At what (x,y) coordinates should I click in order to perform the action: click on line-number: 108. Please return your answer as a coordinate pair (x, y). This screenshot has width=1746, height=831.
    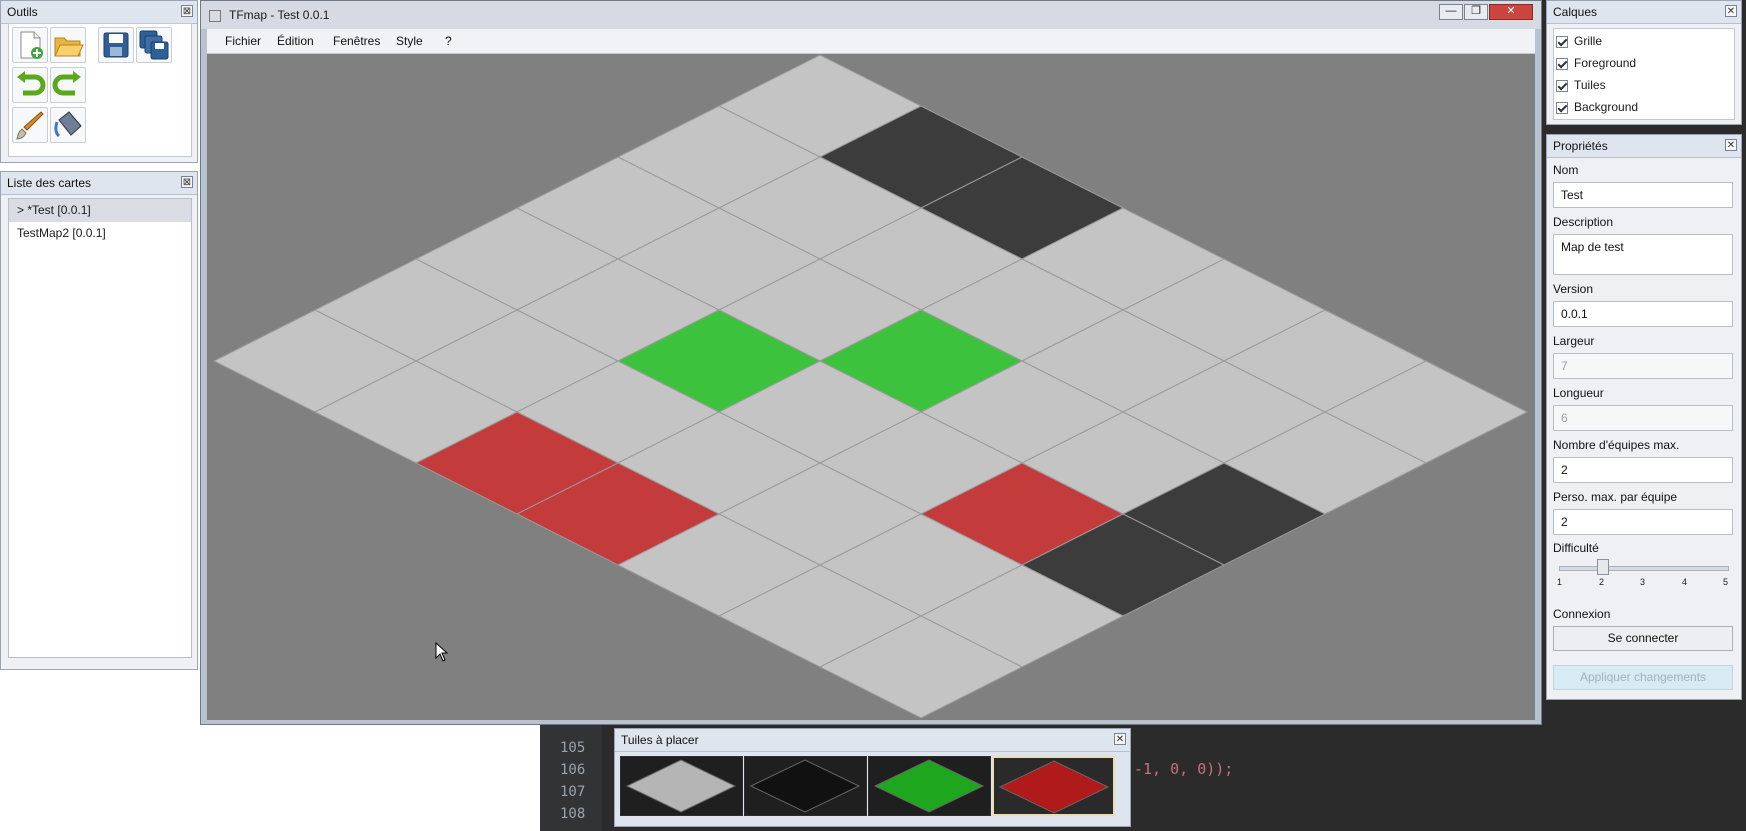
    Looking at the image, I should click on (573, 814).